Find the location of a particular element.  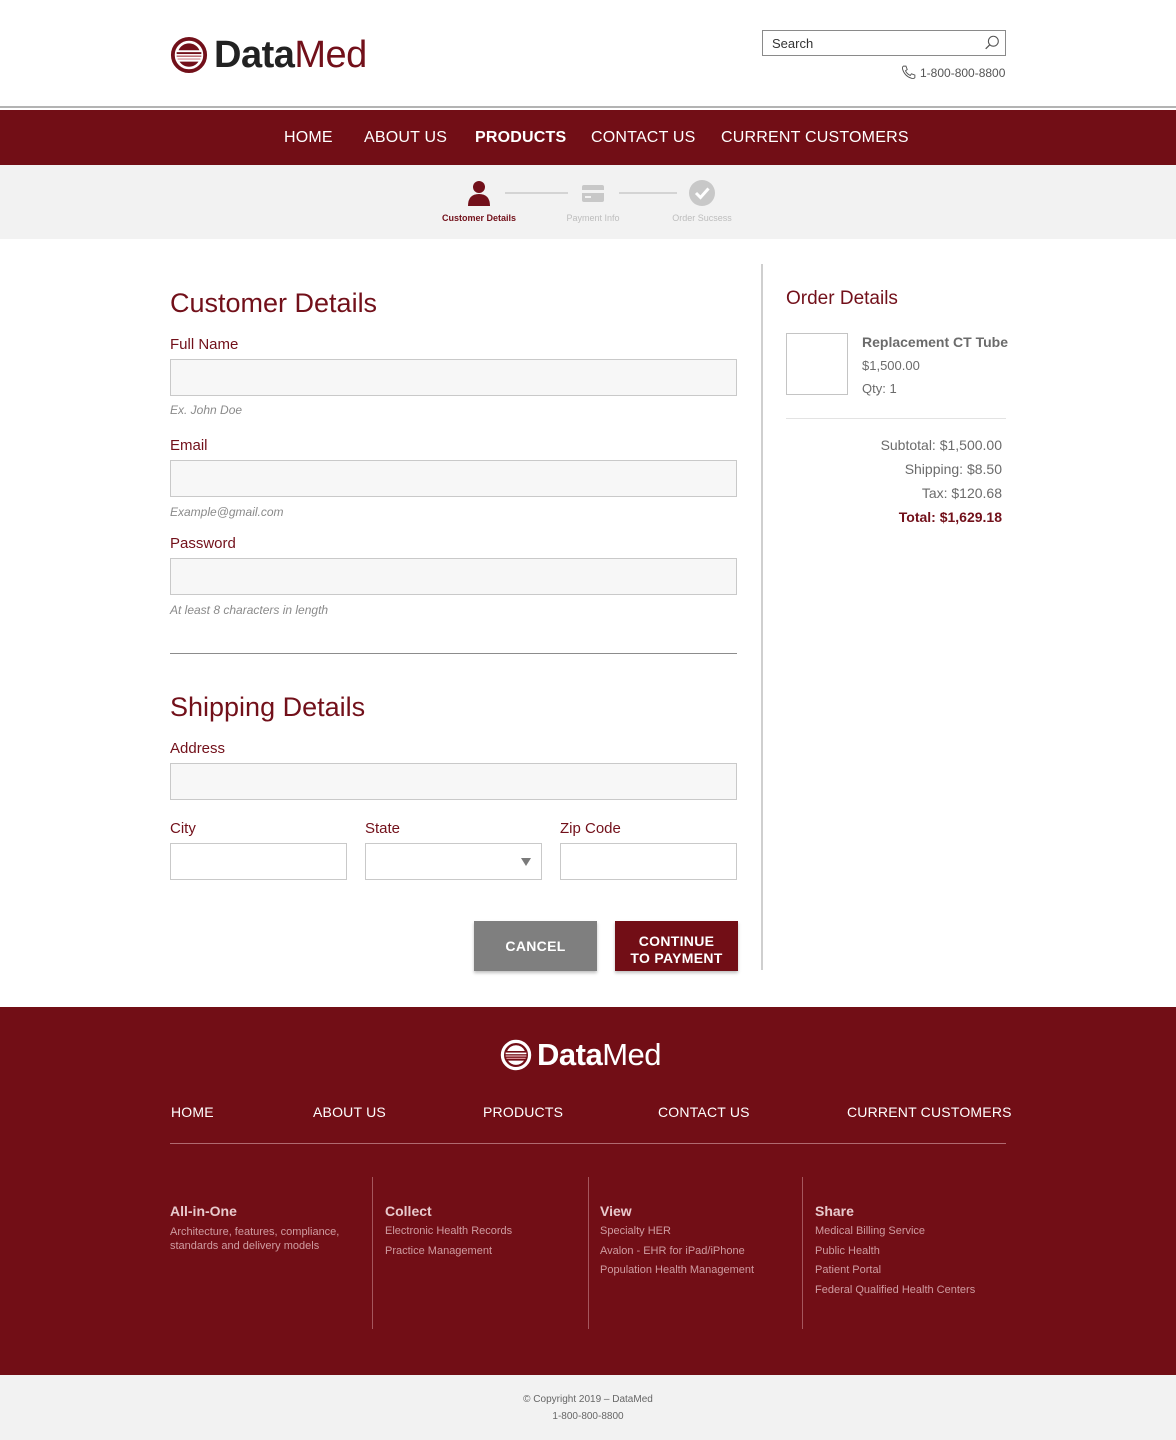

footer-col-title: All-in-One is located at coordinates (203, 1211).